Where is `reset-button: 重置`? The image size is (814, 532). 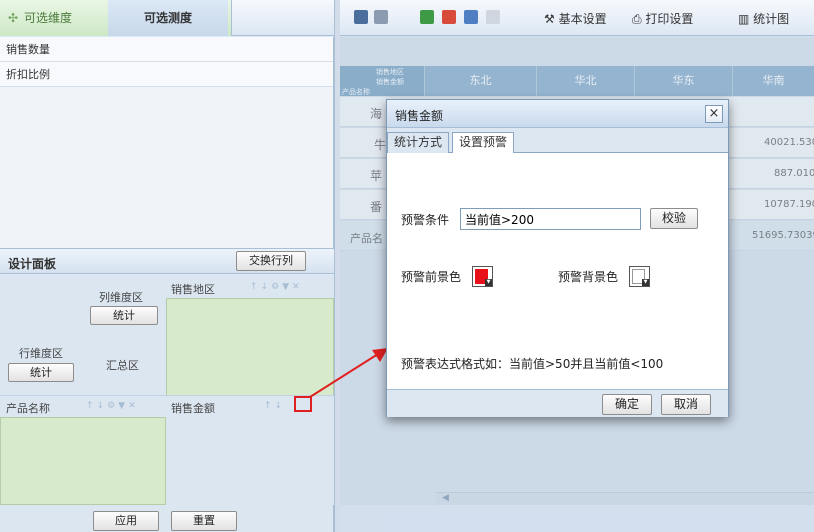 reset-button: 重置 is located at coordinates (204, 521).